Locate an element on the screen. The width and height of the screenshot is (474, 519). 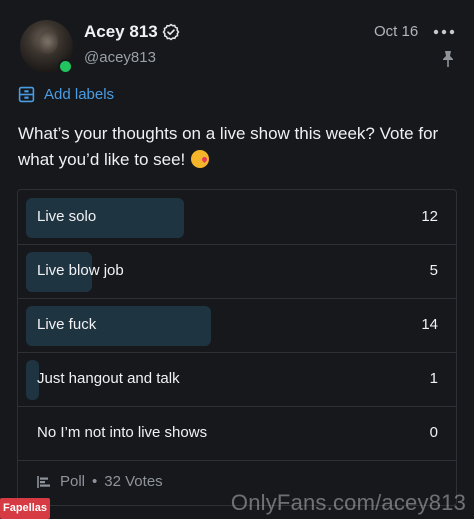
post-date: Oct 16 is located at coordinates (396, 31).